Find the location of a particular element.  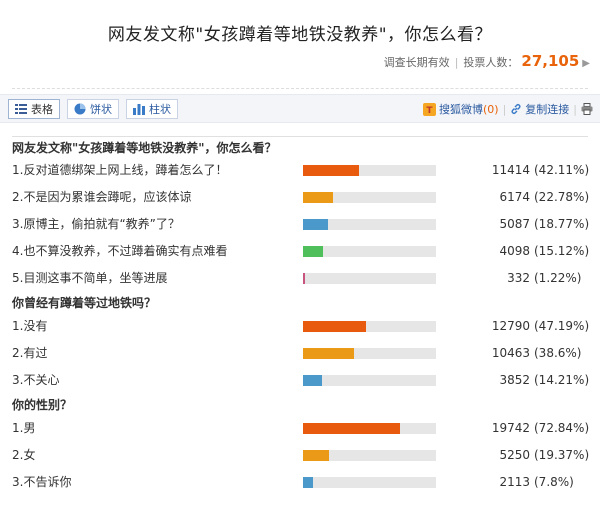

vote-percentage: (1.22%) is located at coordinates (558, 278).